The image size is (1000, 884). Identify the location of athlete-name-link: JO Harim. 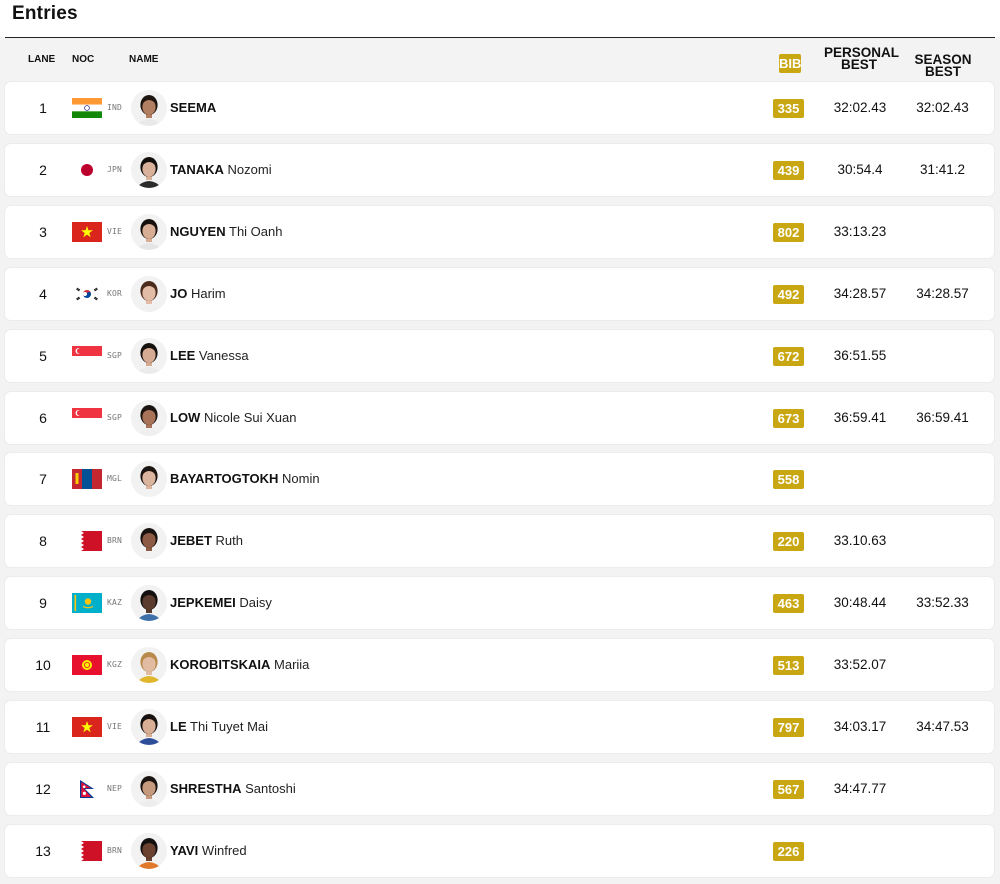
(198, 293).